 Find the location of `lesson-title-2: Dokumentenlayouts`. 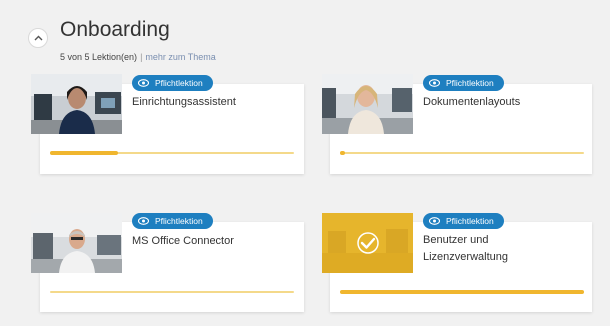

lesson-title-2: Dokumentenlayouts is located at coordinates (503, 102).